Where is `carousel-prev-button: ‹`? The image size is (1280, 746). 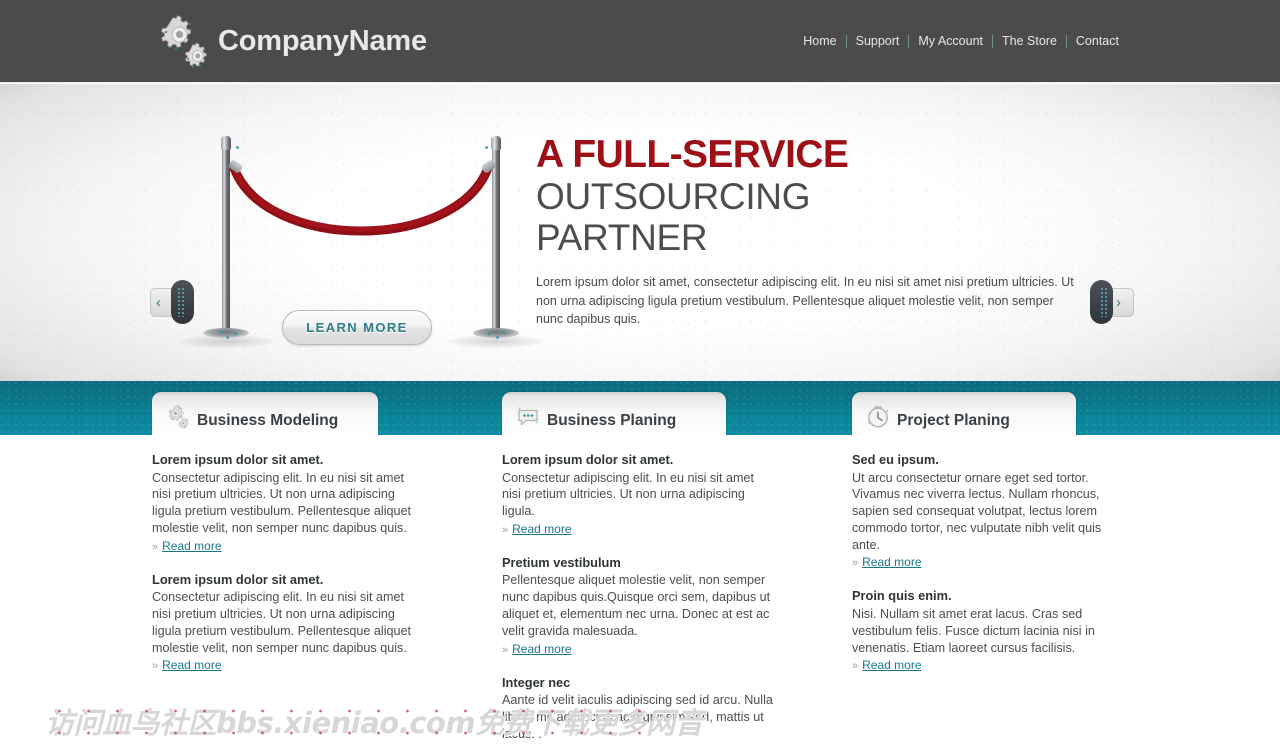
carousel-prev-button: ‹ is located at coordinates (171, 303).